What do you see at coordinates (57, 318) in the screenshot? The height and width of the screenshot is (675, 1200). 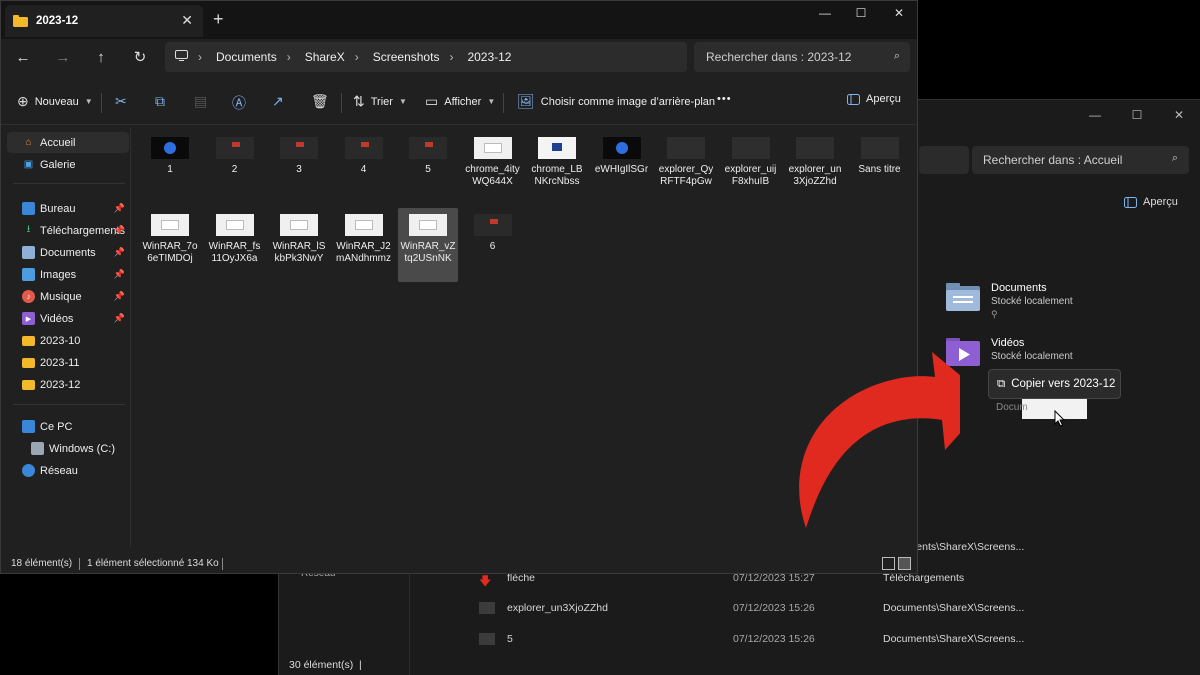 I see `sidebar-label: Vidéos` at bounding box center [57, 318].